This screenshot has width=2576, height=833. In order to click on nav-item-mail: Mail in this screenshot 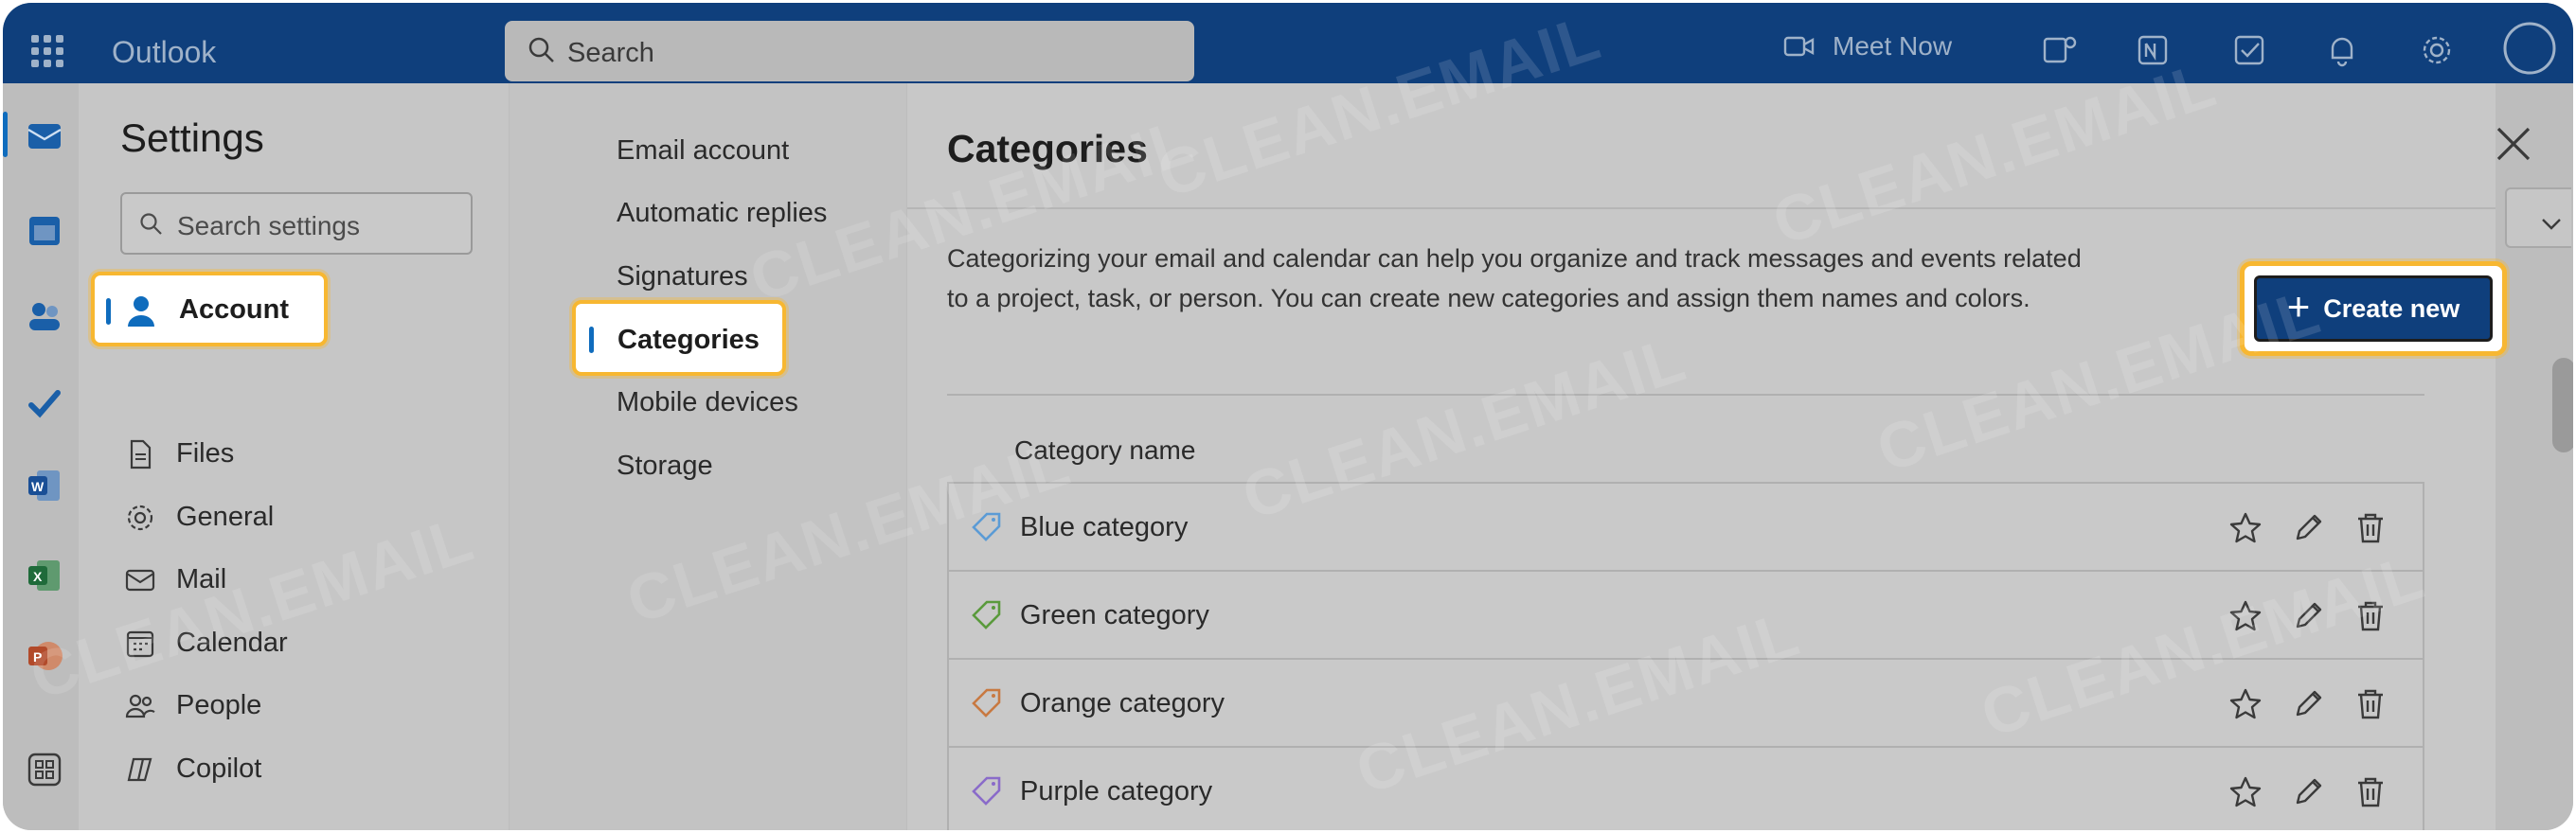, I will do `click(294, 579)`.